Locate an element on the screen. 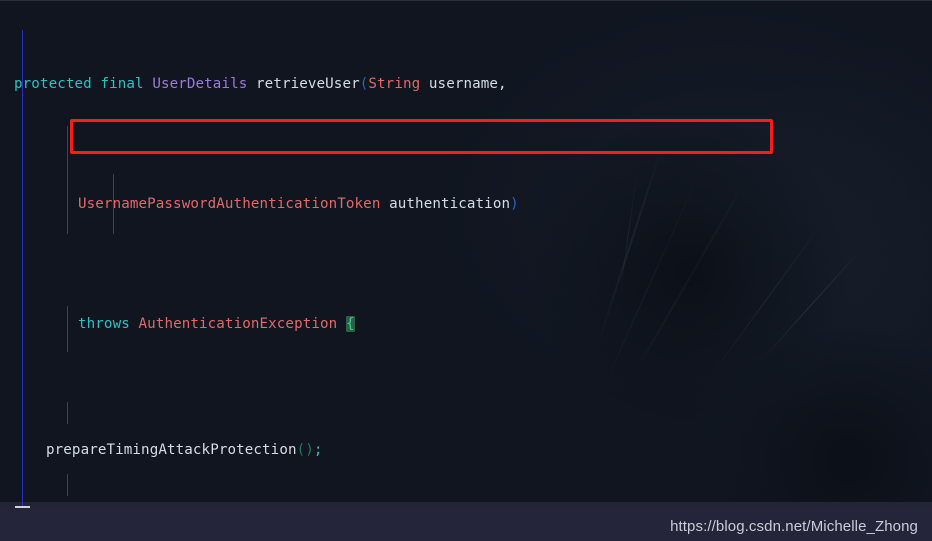  token-brace-match: { is located at coordinates (350, 324).